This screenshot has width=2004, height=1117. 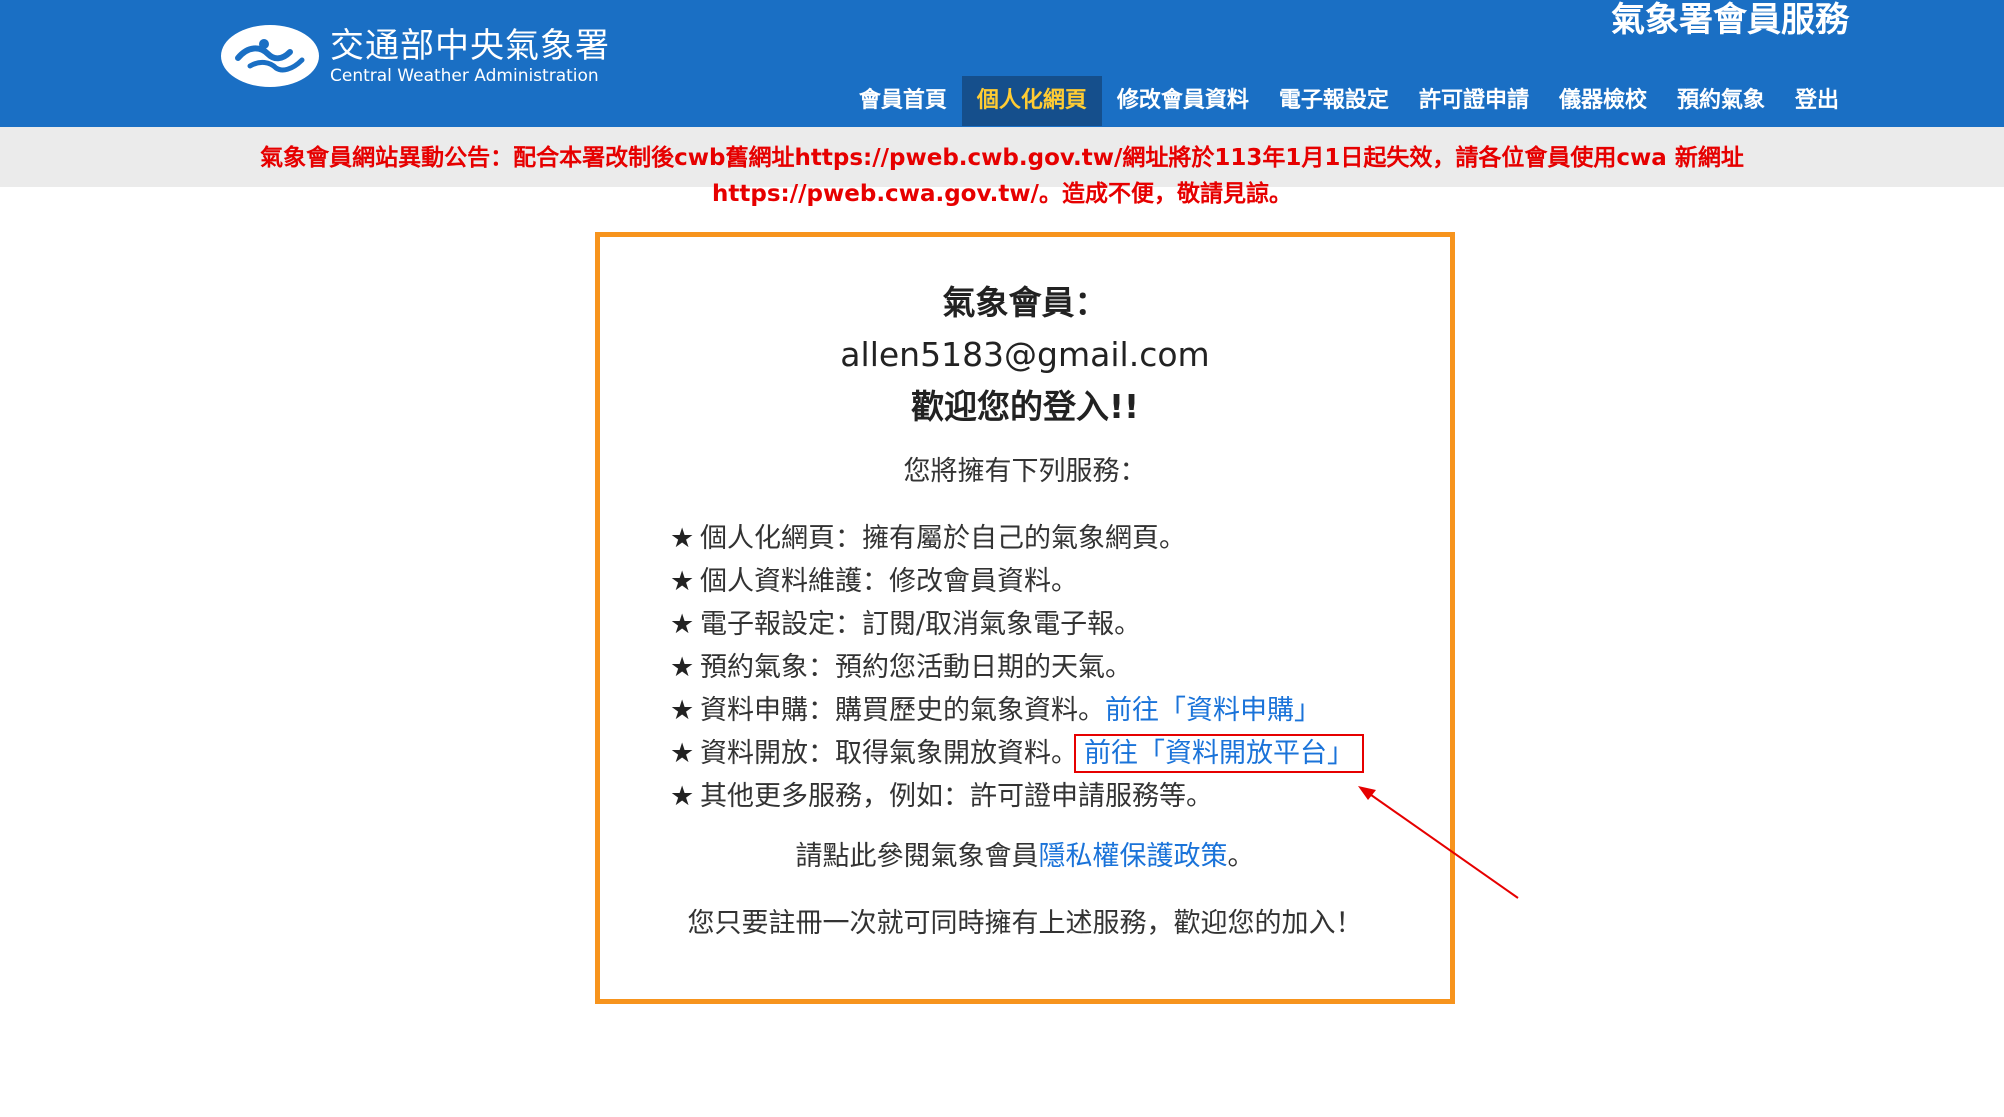 What do you see at coordinates (889, 581) in the screenshot?
I see `service-text: 個人資料維護：修改會員資料。` at bounding box center [889, 581].